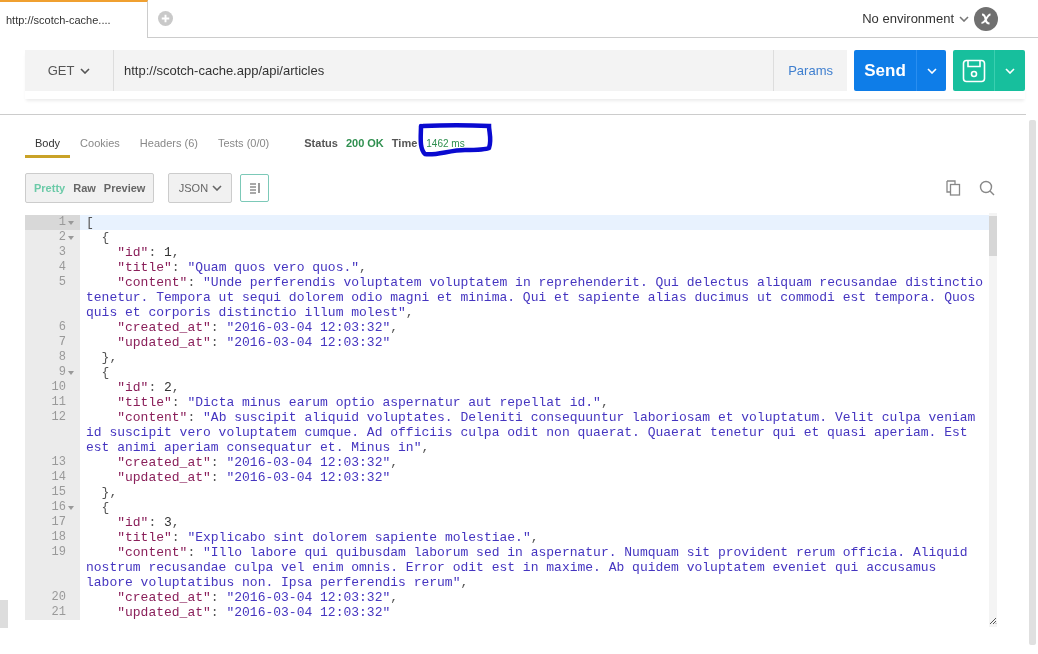  I want to click on variable-x-icon, so click(986, 18).